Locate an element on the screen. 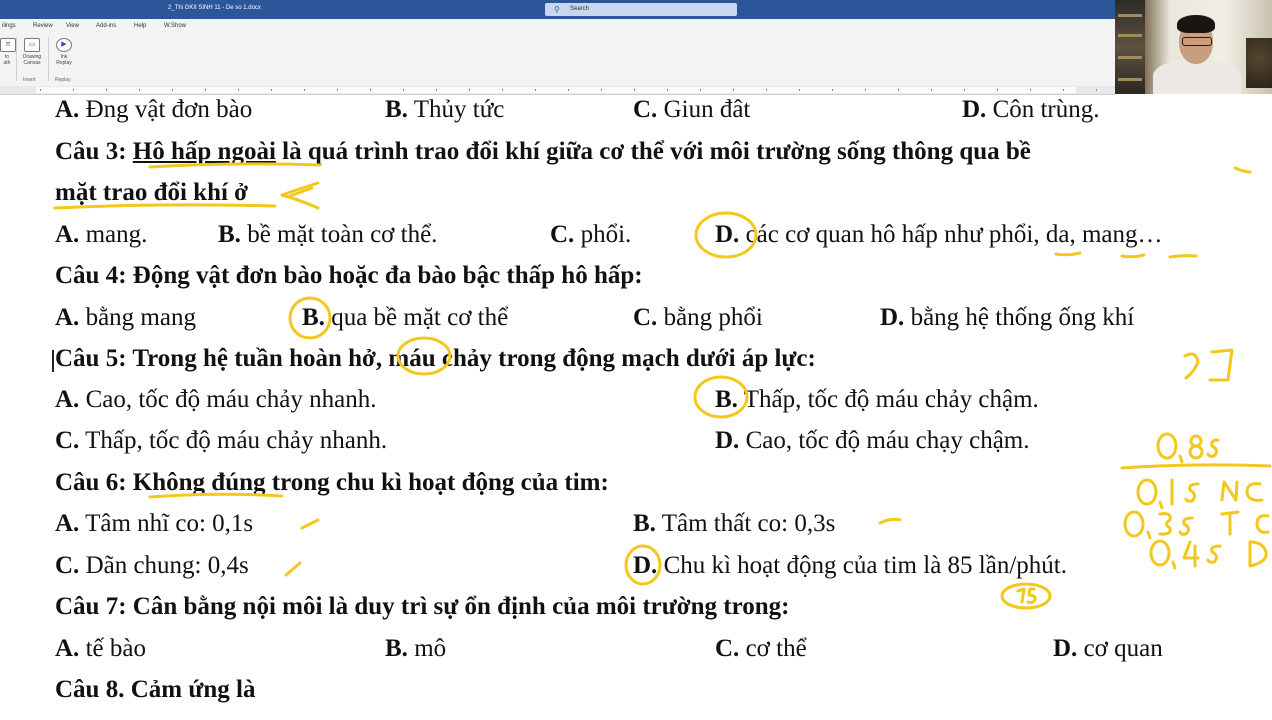 The height and width of the screenshot is (720, 1272). text-cursor is located at coordinates (53, 361).